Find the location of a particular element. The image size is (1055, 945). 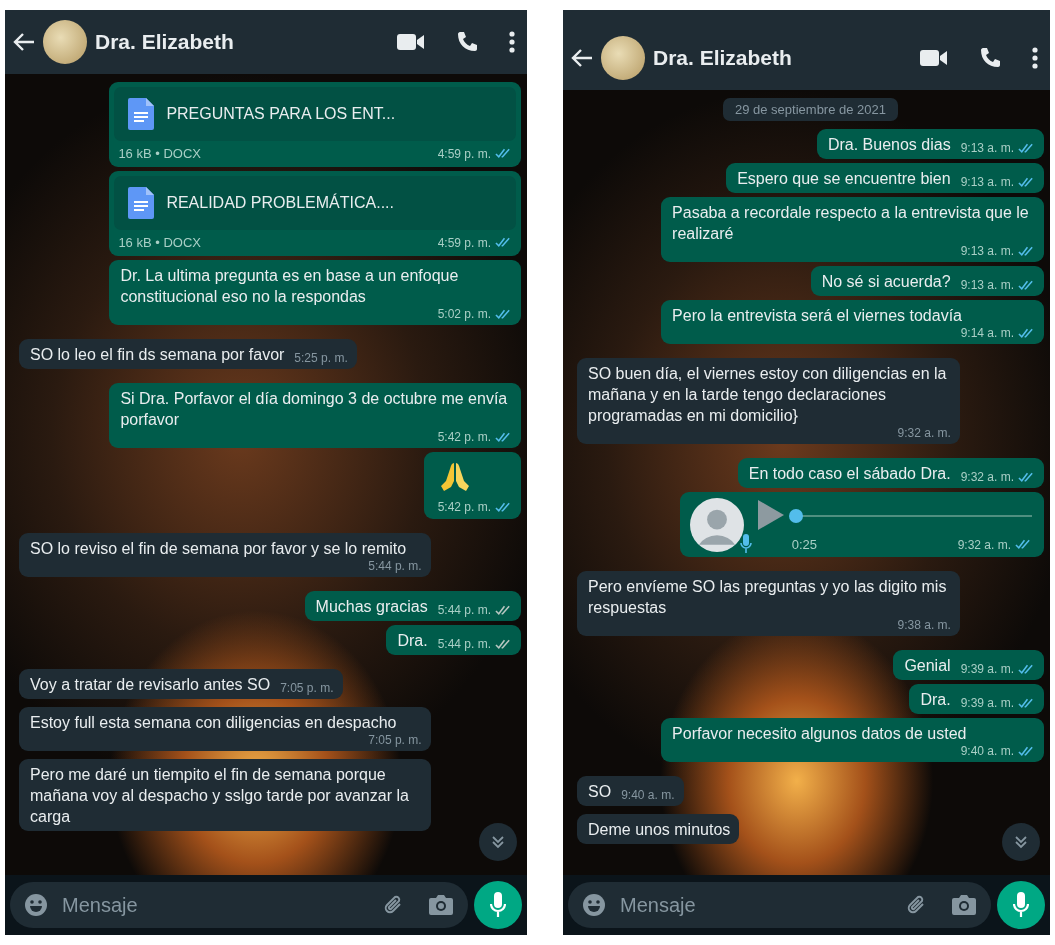

message-text: SO is located at coordinates (600, 792).